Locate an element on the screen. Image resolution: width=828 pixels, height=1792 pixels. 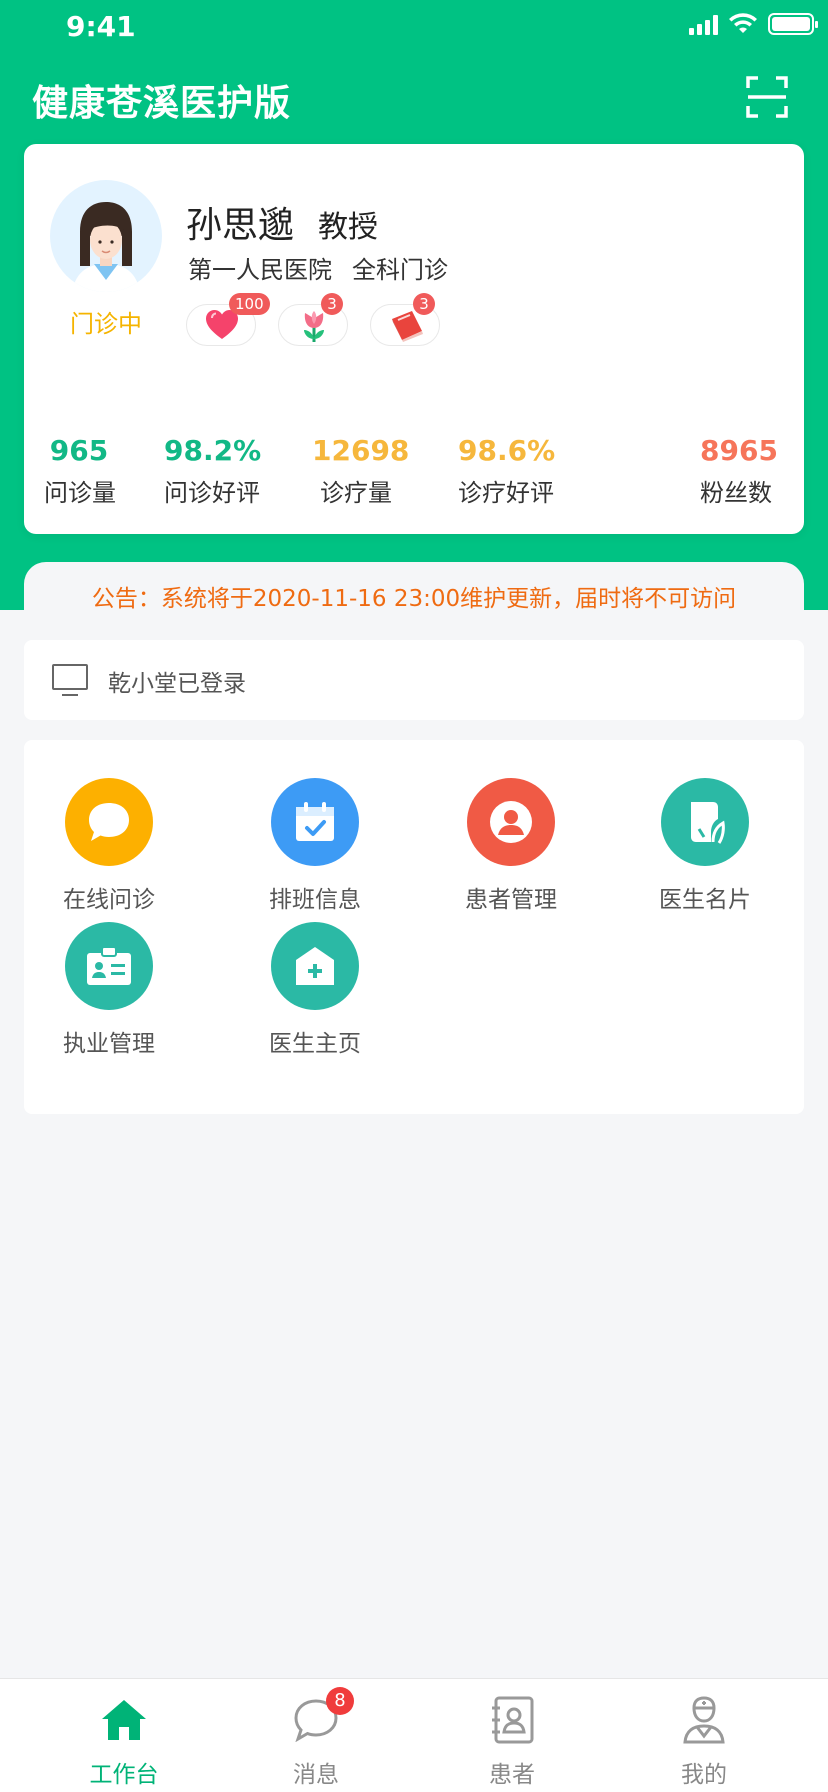
stat-value: 8965 is located at coordinates (739, 450).